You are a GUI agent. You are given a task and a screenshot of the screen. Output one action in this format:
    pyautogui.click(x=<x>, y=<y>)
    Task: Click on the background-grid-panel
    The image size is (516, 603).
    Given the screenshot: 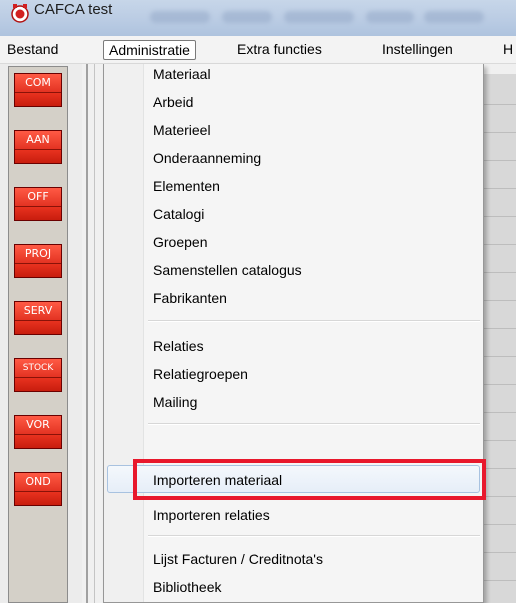 What is the action you would take?
    pyautogui.click(x=499, y=338)
    